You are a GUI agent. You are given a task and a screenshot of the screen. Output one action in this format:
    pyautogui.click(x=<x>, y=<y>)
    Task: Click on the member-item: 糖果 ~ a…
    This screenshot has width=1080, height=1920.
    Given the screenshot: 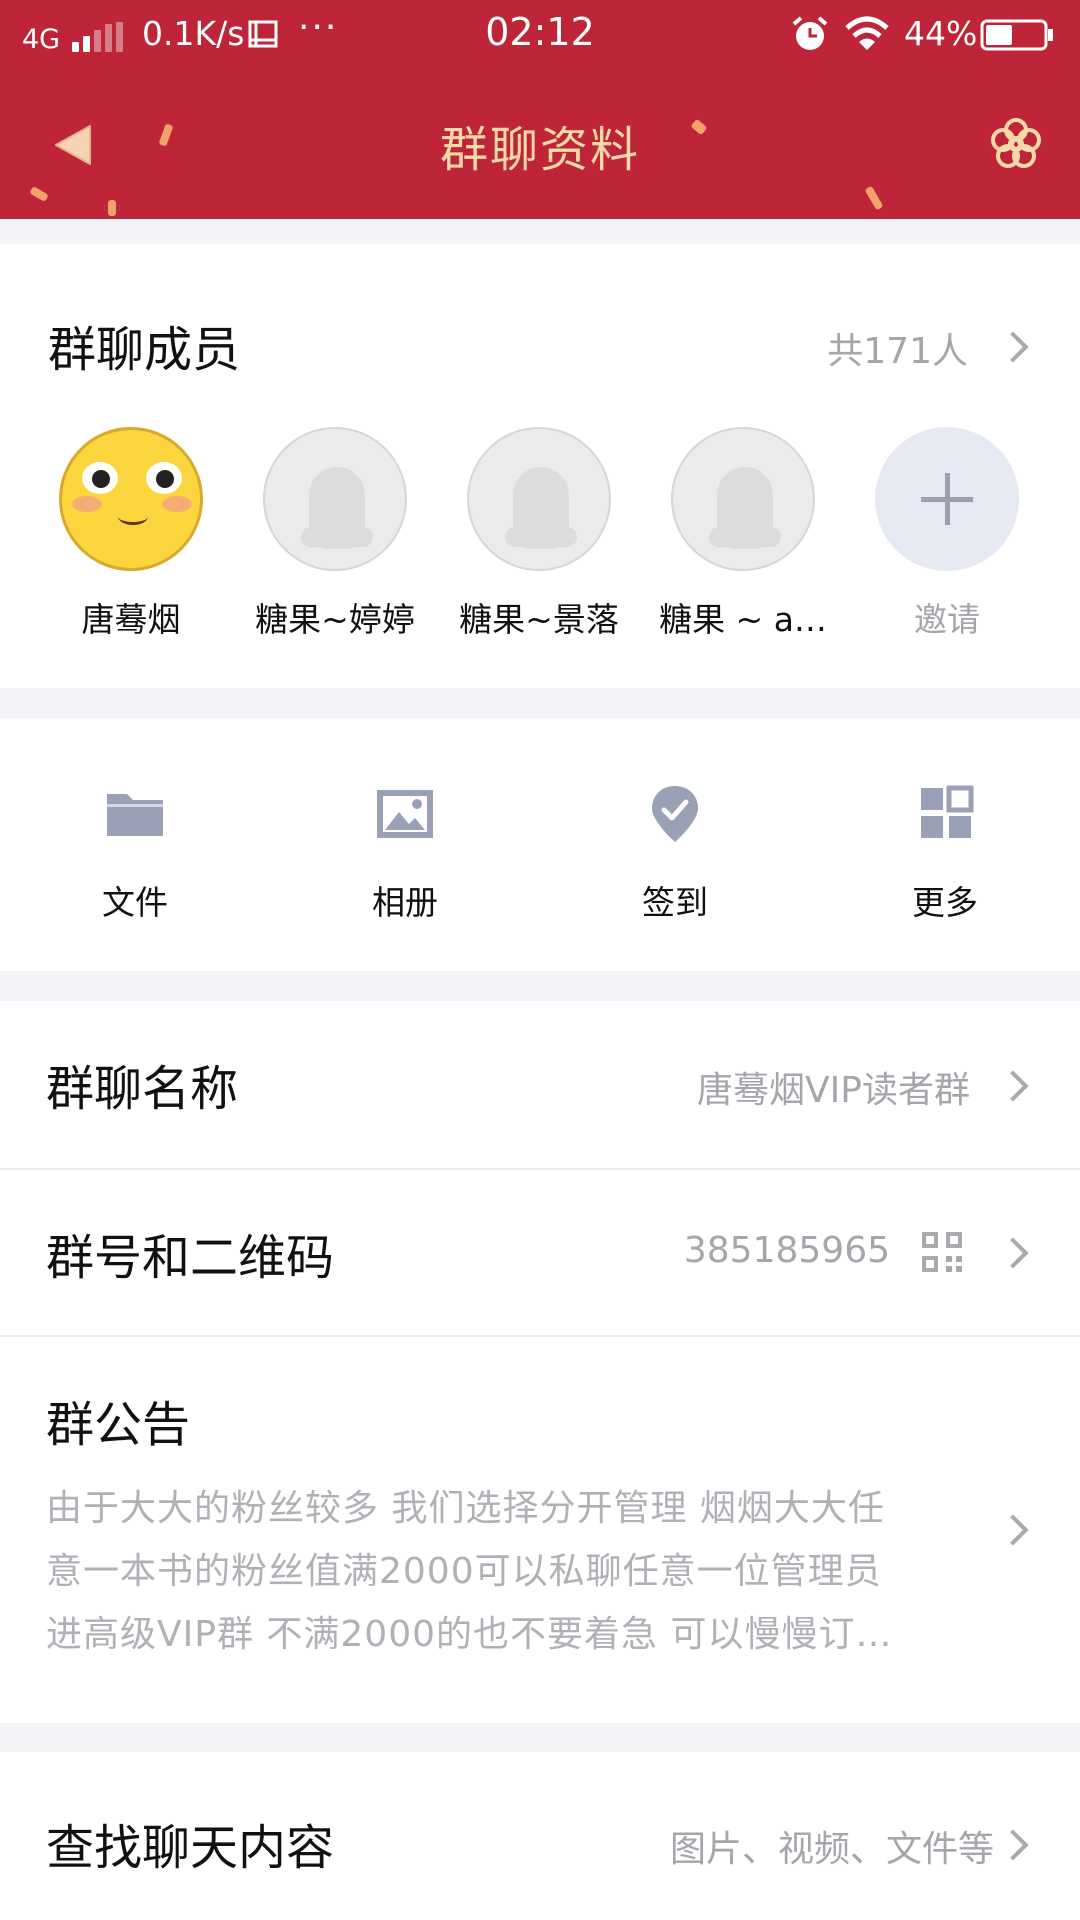 What is the action you would take?
    pyautogui.click(x=743, y=534)
    